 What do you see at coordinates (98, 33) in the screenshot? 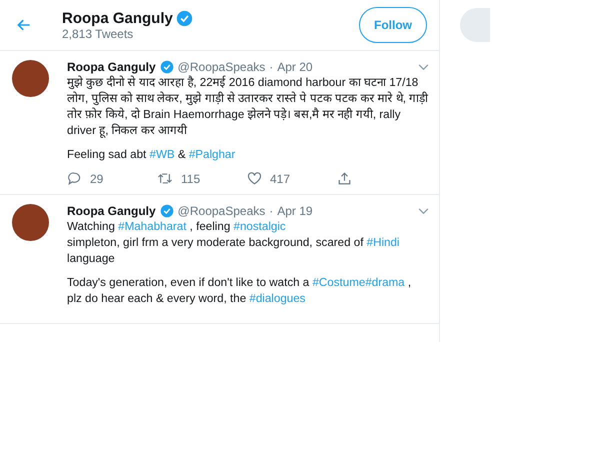
I see `tweet-count: 2,813 Tweets` at bounding box center [98, 33].